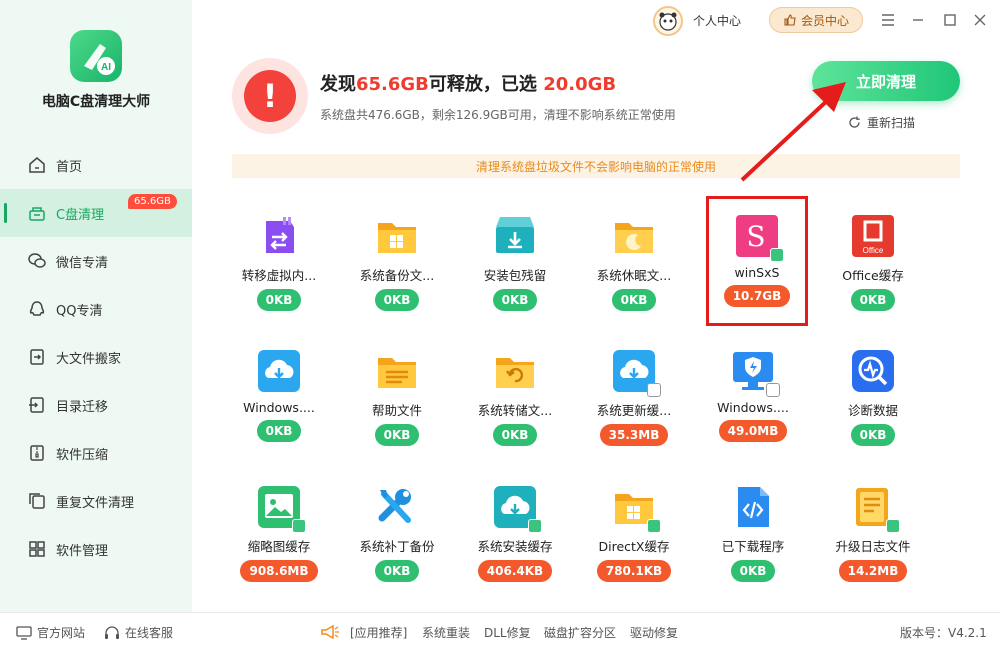 The height and width of the screenshot is (650, 1000). I want to click on clean-item-upgrade-logs: 升级日志文件 14.2MB, so click(873, 533).